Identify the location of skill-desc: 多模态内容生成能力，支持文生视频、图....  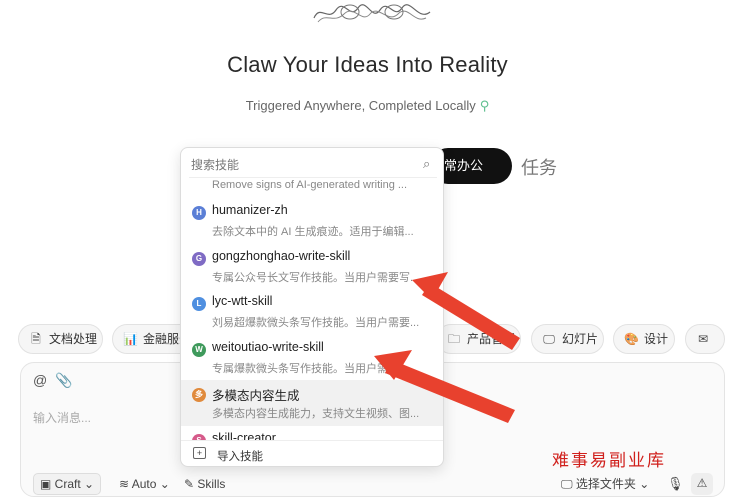
(316, 414).